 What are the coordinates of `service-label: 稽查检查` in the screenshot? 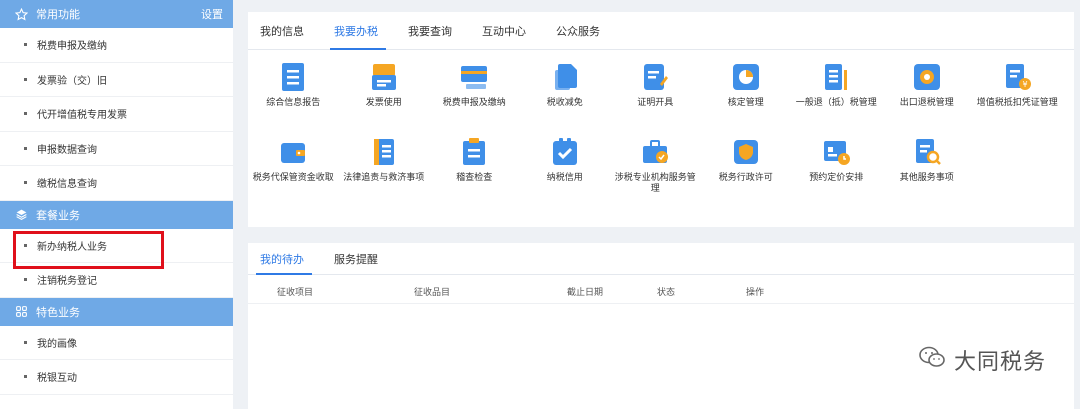 It's located at (474, 178).